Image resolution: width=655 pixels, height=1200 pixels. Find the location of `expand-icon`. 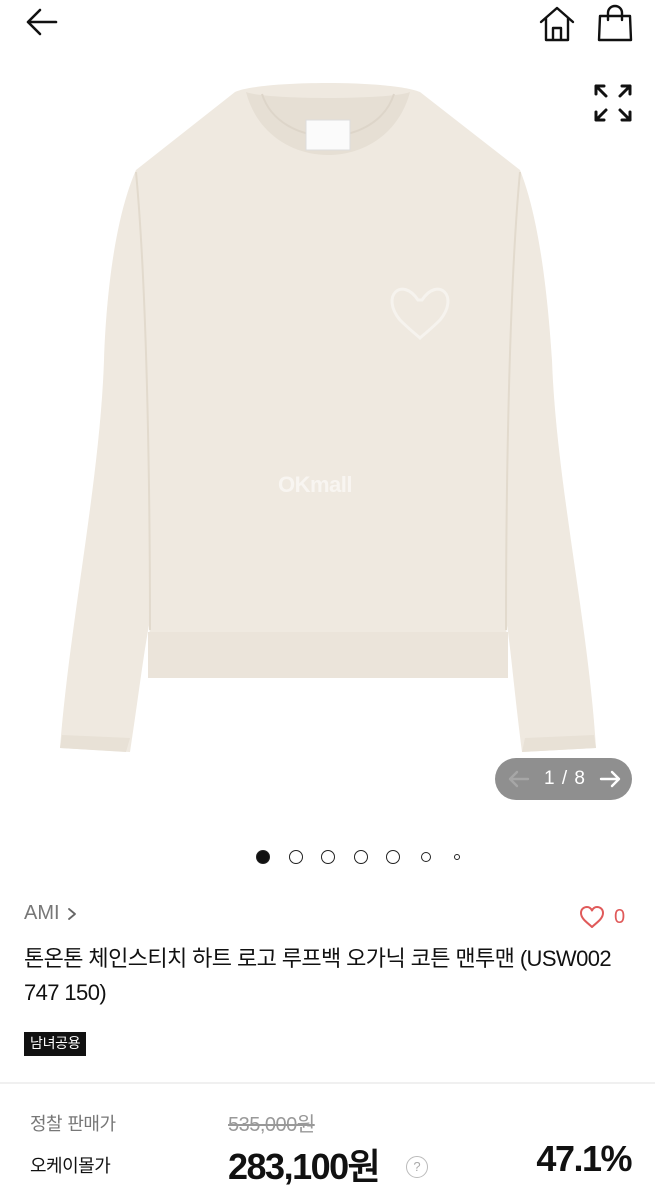

expand-icon is located at coordinates (613, 103).